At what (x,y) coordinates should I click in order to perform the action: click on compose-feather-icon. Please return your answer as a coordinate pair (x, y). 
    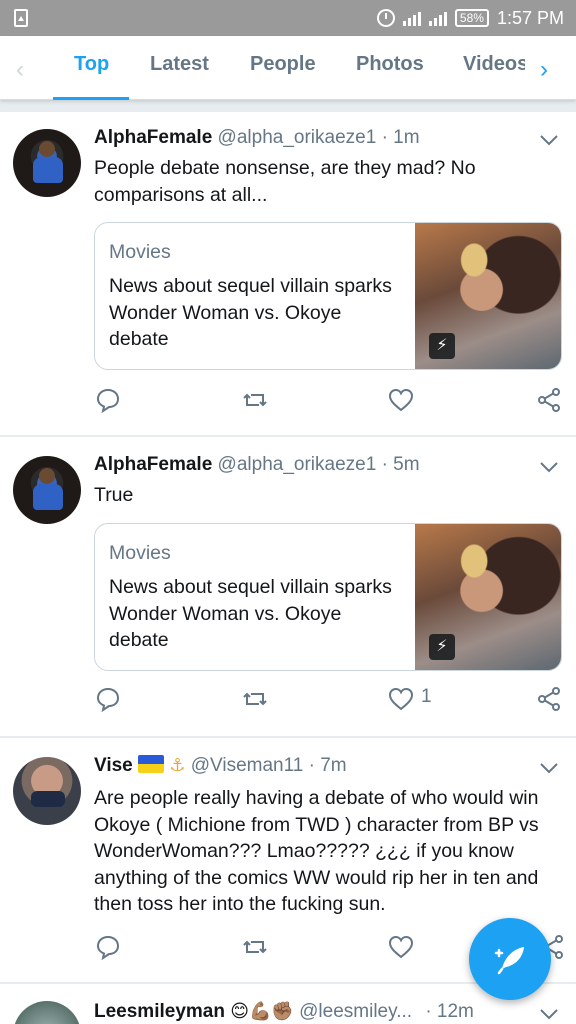
    Looking at the image, I should click on (509, 961).